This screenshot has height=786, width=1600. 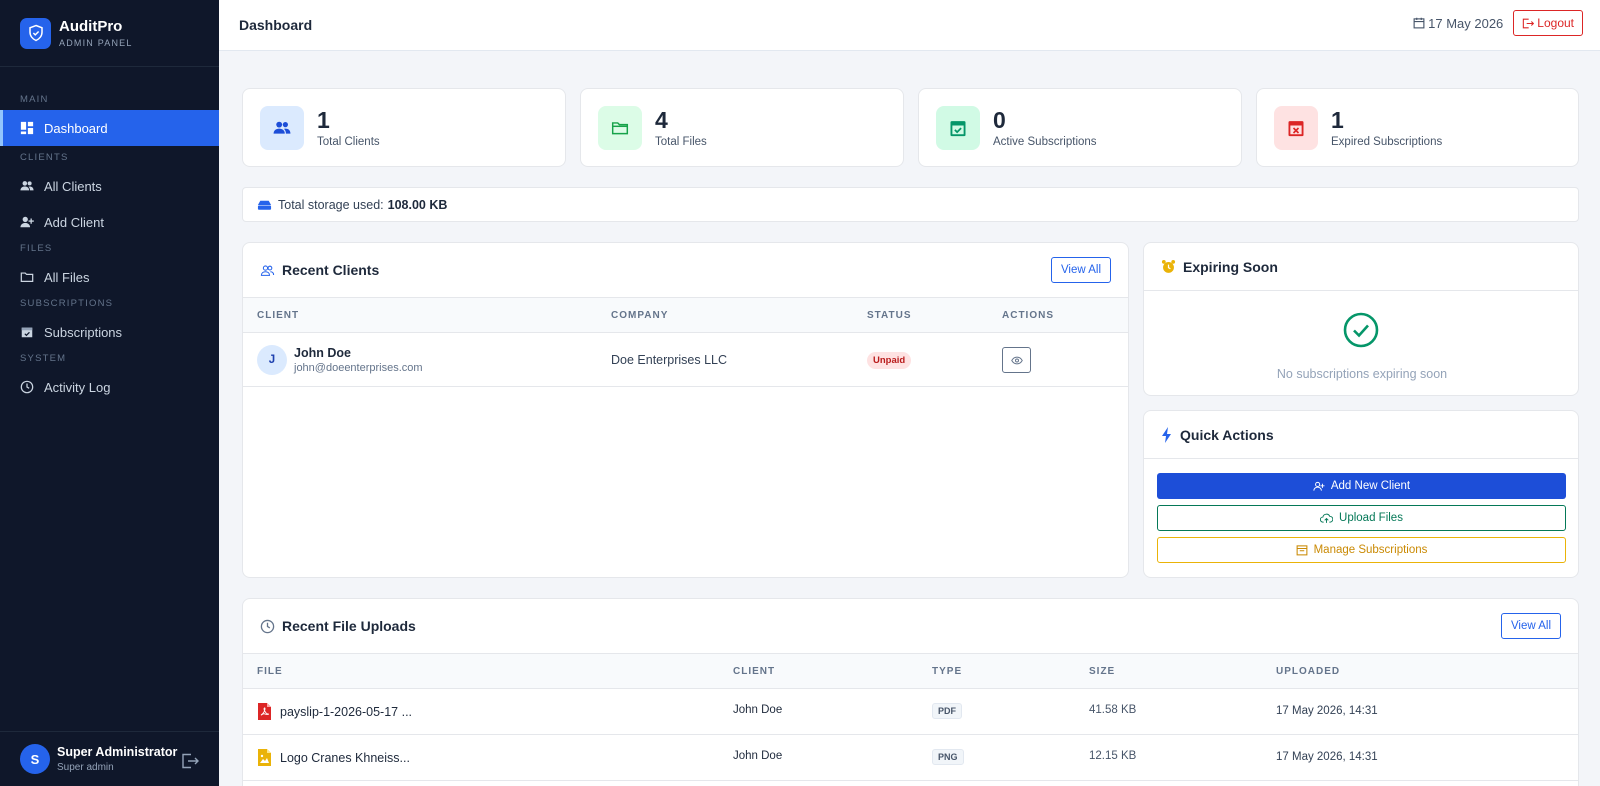 I want to click on nav-section-clients: CLIENTS, so click(x=44, y=157).